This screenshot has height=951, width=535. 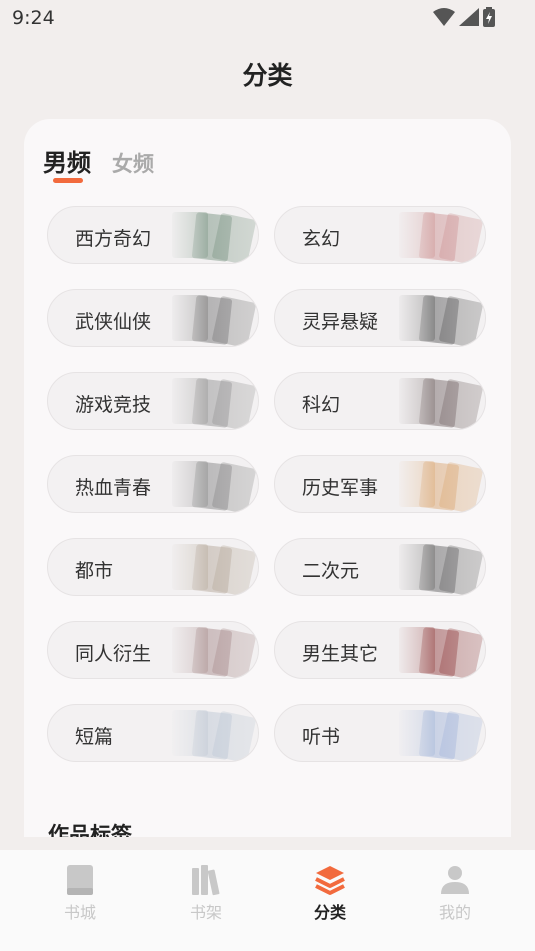 I want to click on category-chip: 短篇, so click(x=153, y=733).